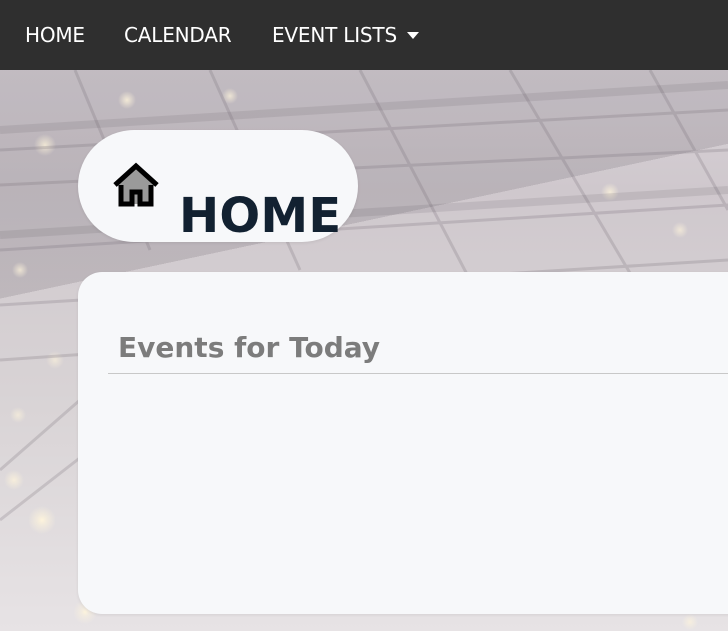  Describe the element at coordinates (218, 187) in the screenshot. I see `home-title-pill: HOME` at that location.